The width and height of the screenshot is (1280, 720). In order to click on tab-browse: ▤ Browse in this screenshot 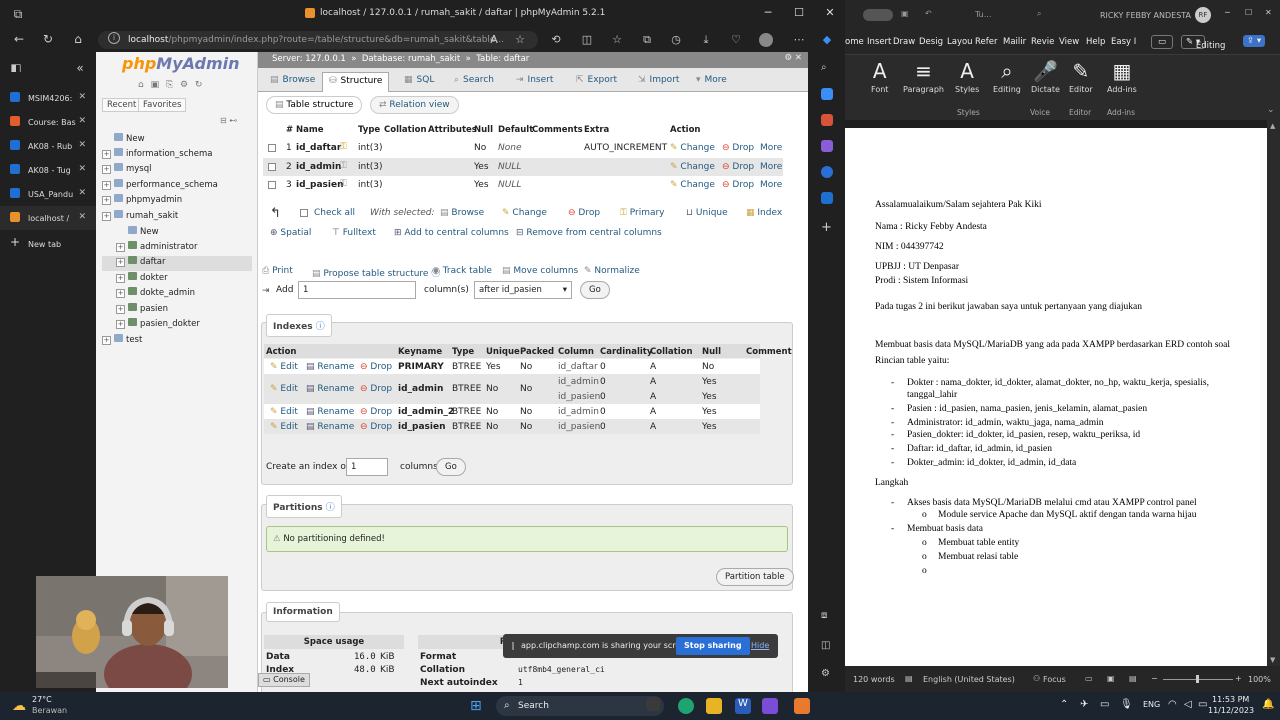, I will do `click(292, 82)`.